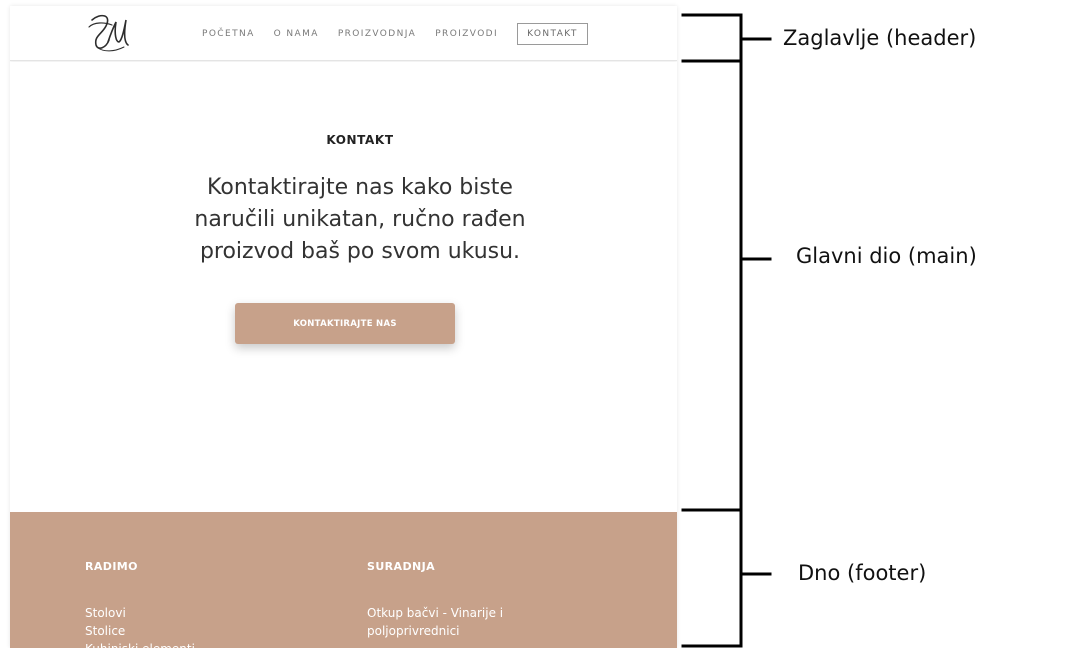 The image size is (1065, 648). I want to click on annotation-brackets, so click(726, 330).